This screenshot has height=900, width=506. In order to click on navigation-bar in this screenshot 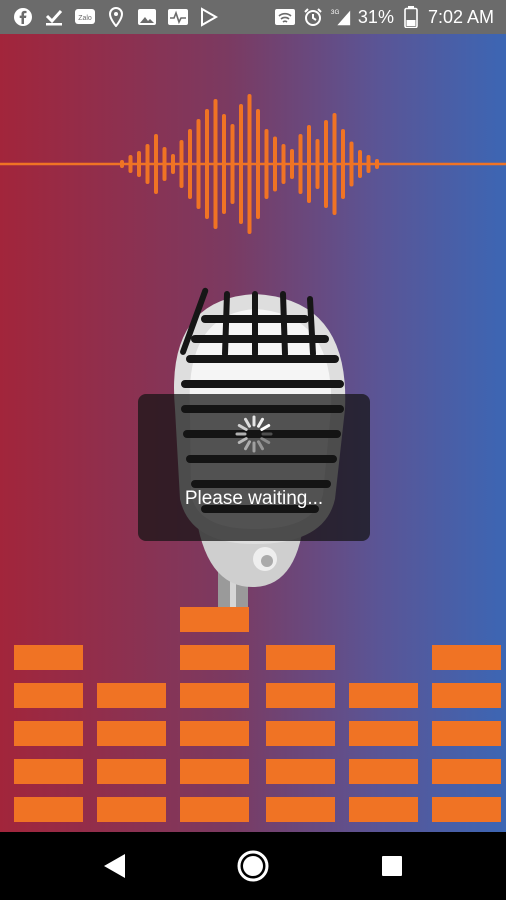, I will do `click(253, 866)`.